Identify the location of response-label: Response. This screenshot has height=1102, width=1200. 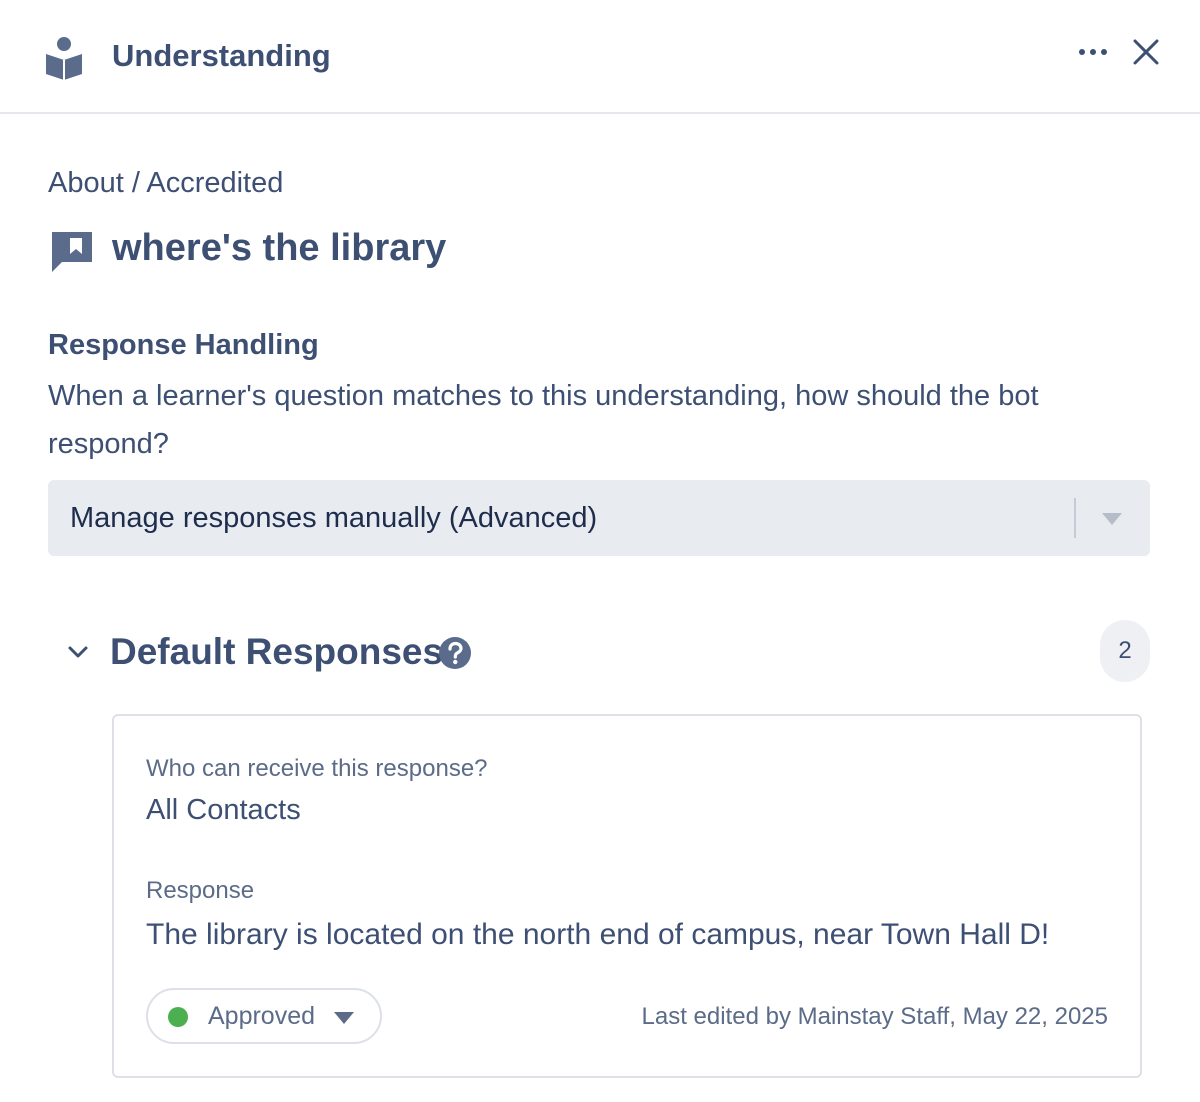
(200, 890).